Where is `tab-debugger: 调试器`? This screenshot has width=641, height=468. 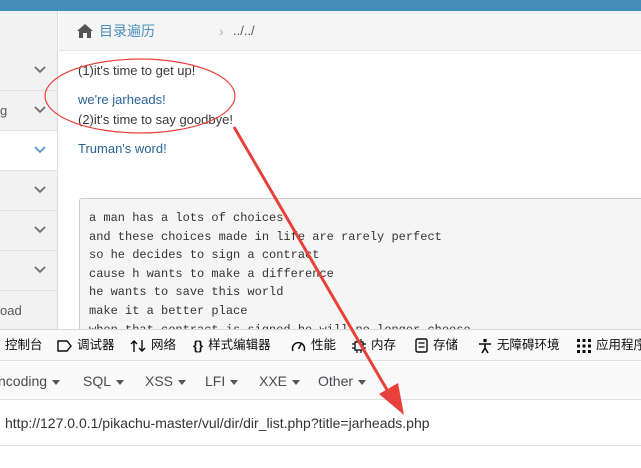
tab-debugger: 调试器 is located at coordinates (85, 345).